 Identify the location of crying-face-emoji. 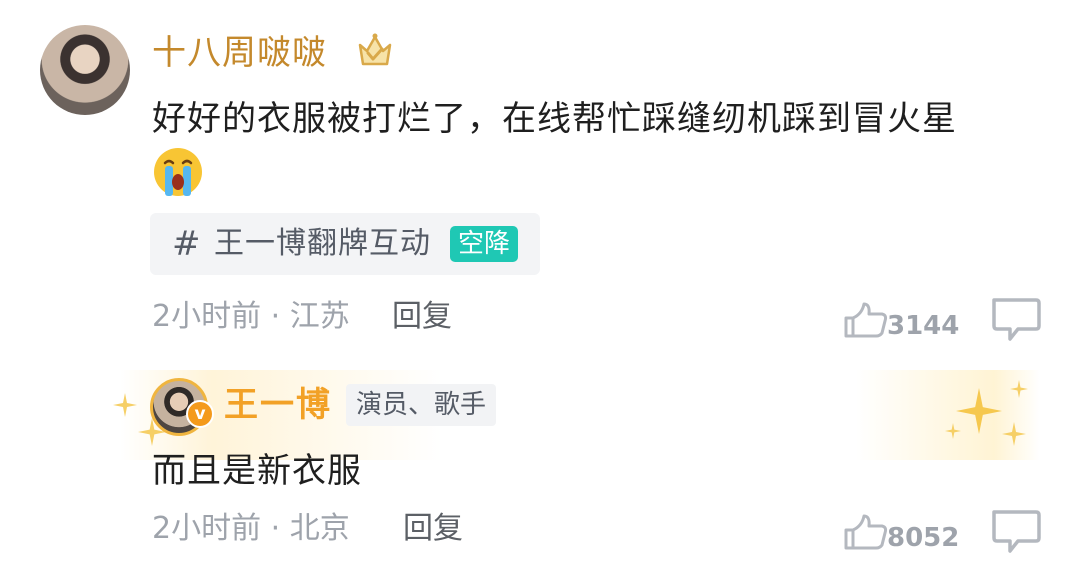
(178, 172).